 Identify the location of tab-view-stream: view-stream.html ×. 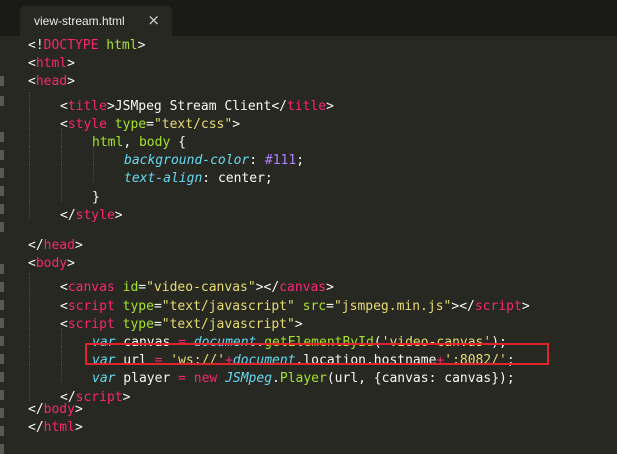
(96, 21).